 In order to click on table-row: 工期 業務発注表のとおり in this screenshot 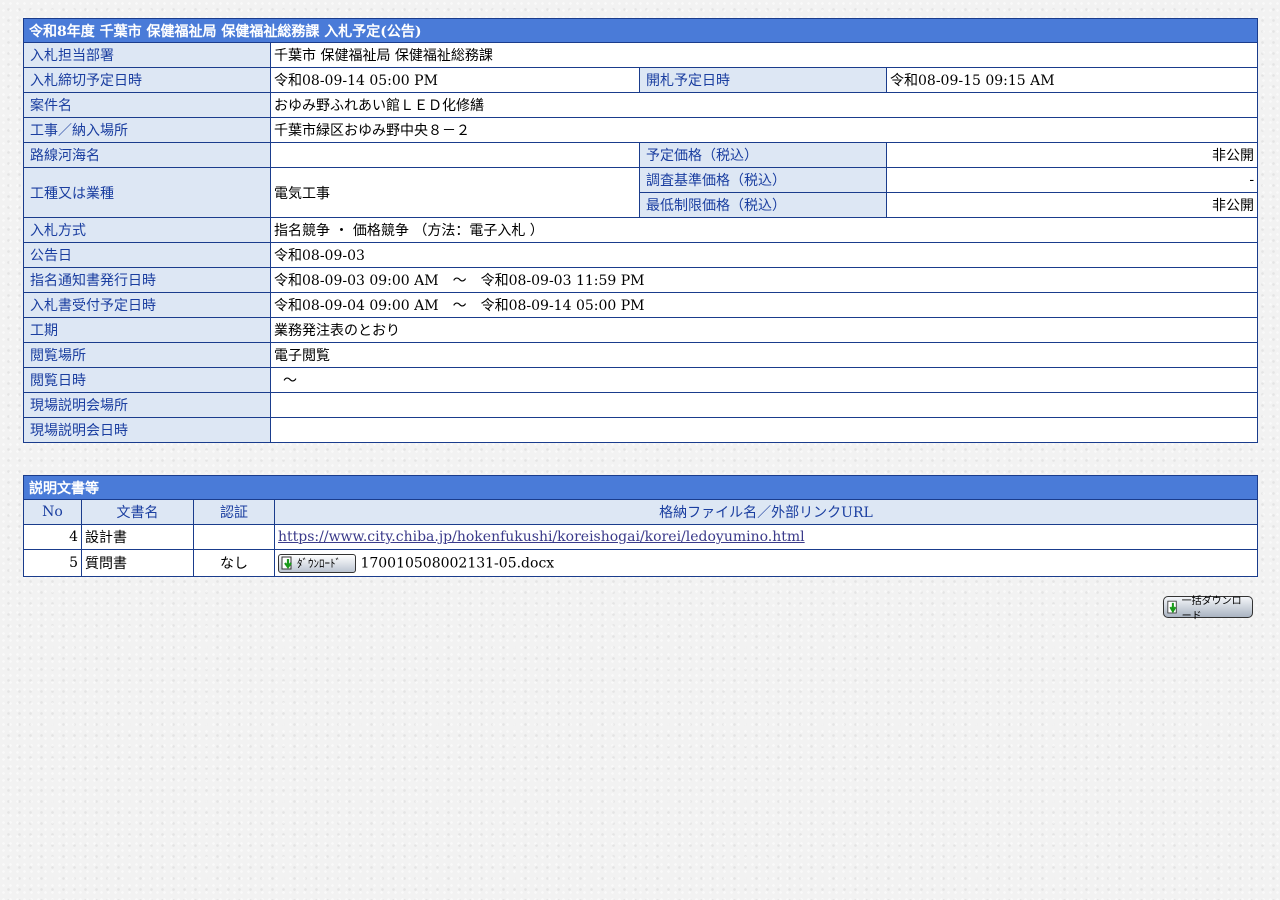, I will do `click(641, 330)`.